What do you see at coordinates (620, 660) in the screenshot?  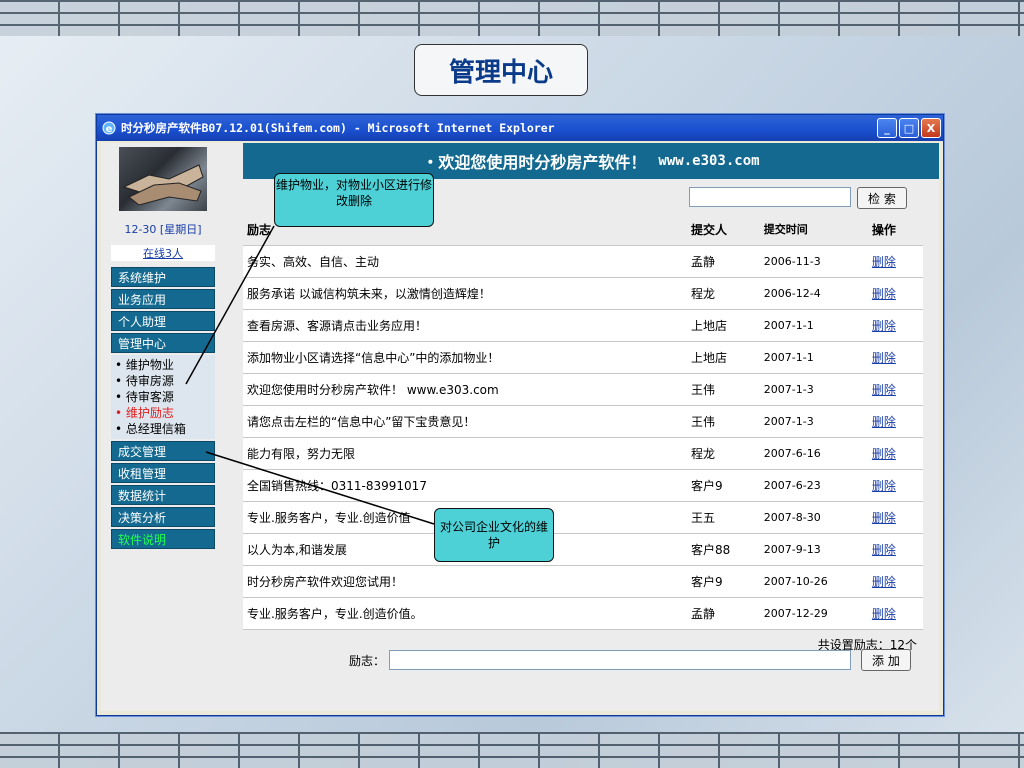 I see `motto-input` at bounding box center [620, 660].